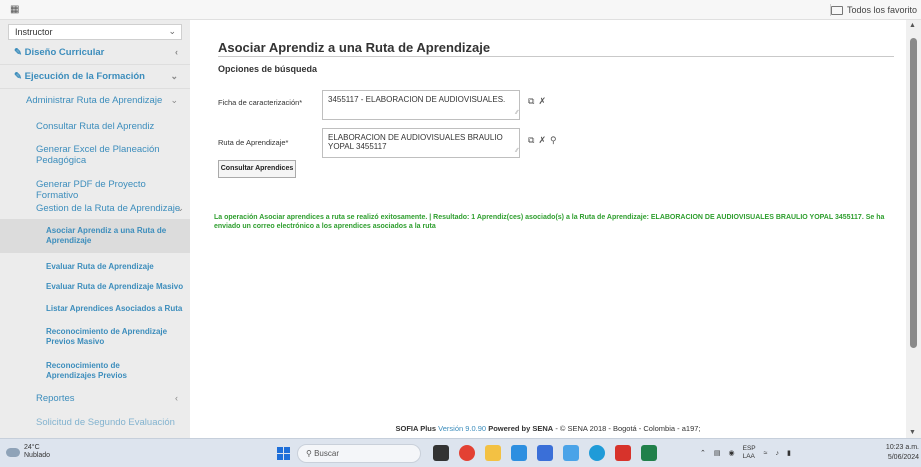 This screenshot has width=921, height=467. I want to click on sidebar-item-label: Consultar Ruta del Aprendiz, so click(95, 126).